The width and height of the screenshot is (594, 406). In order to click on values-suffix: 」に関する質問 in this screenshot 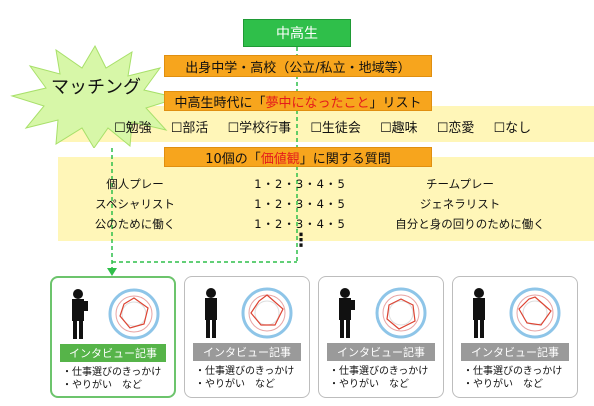, I will do `click(345, 159)`.